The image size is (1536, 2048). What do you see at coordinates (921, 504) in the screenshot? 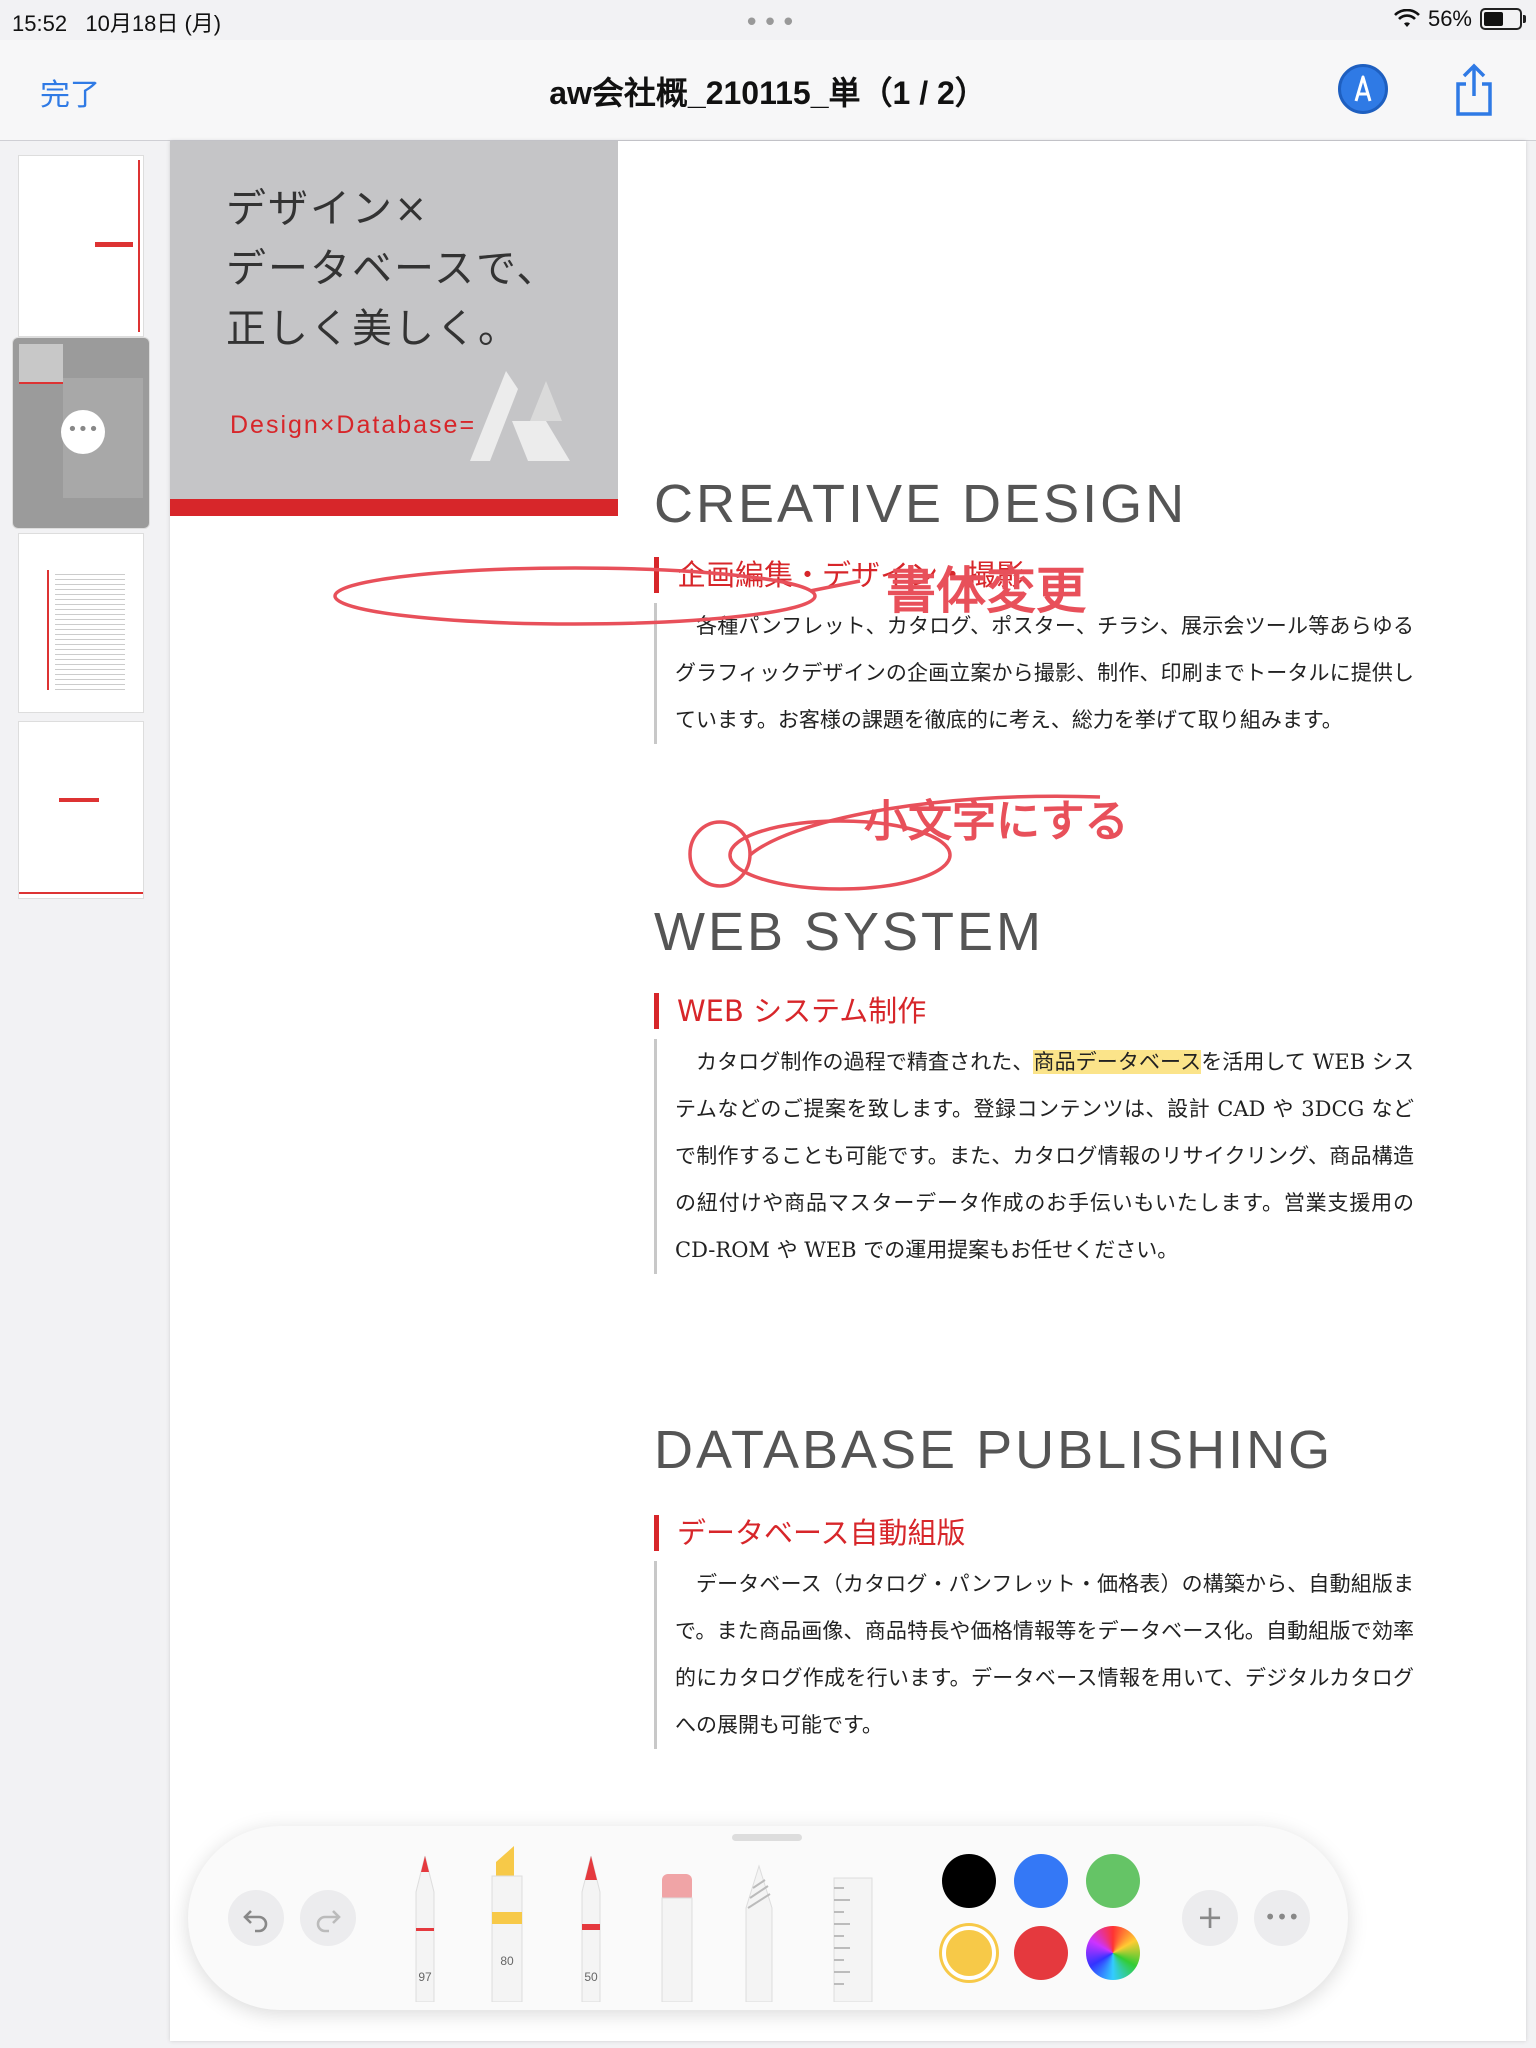
I see `section-heading: CREATIVE DESIGN` at bounding box center [921, 504].